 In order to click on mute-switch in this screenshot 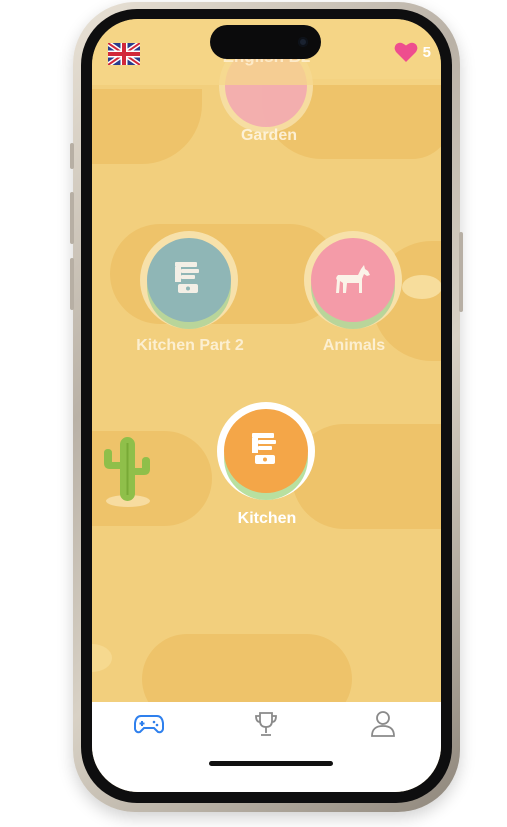, I will do `click(72, 156)`.